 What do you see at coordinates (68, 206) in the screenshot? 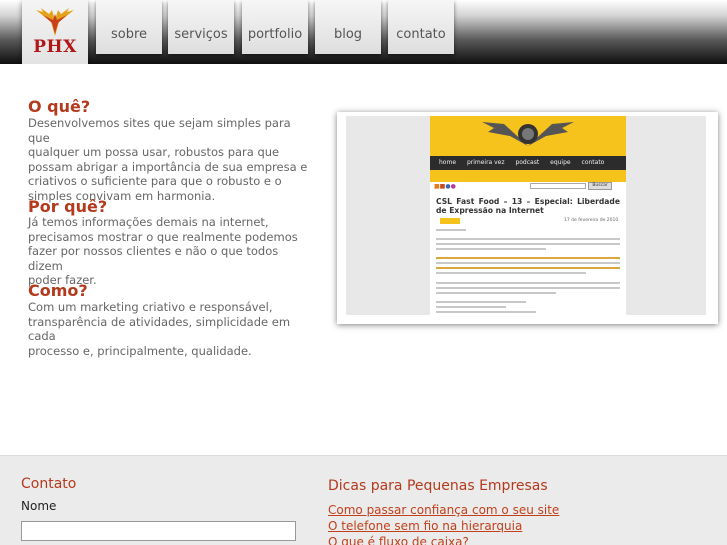
I see `section-heading-why: Por quê?` at bounding box center [68, 206].